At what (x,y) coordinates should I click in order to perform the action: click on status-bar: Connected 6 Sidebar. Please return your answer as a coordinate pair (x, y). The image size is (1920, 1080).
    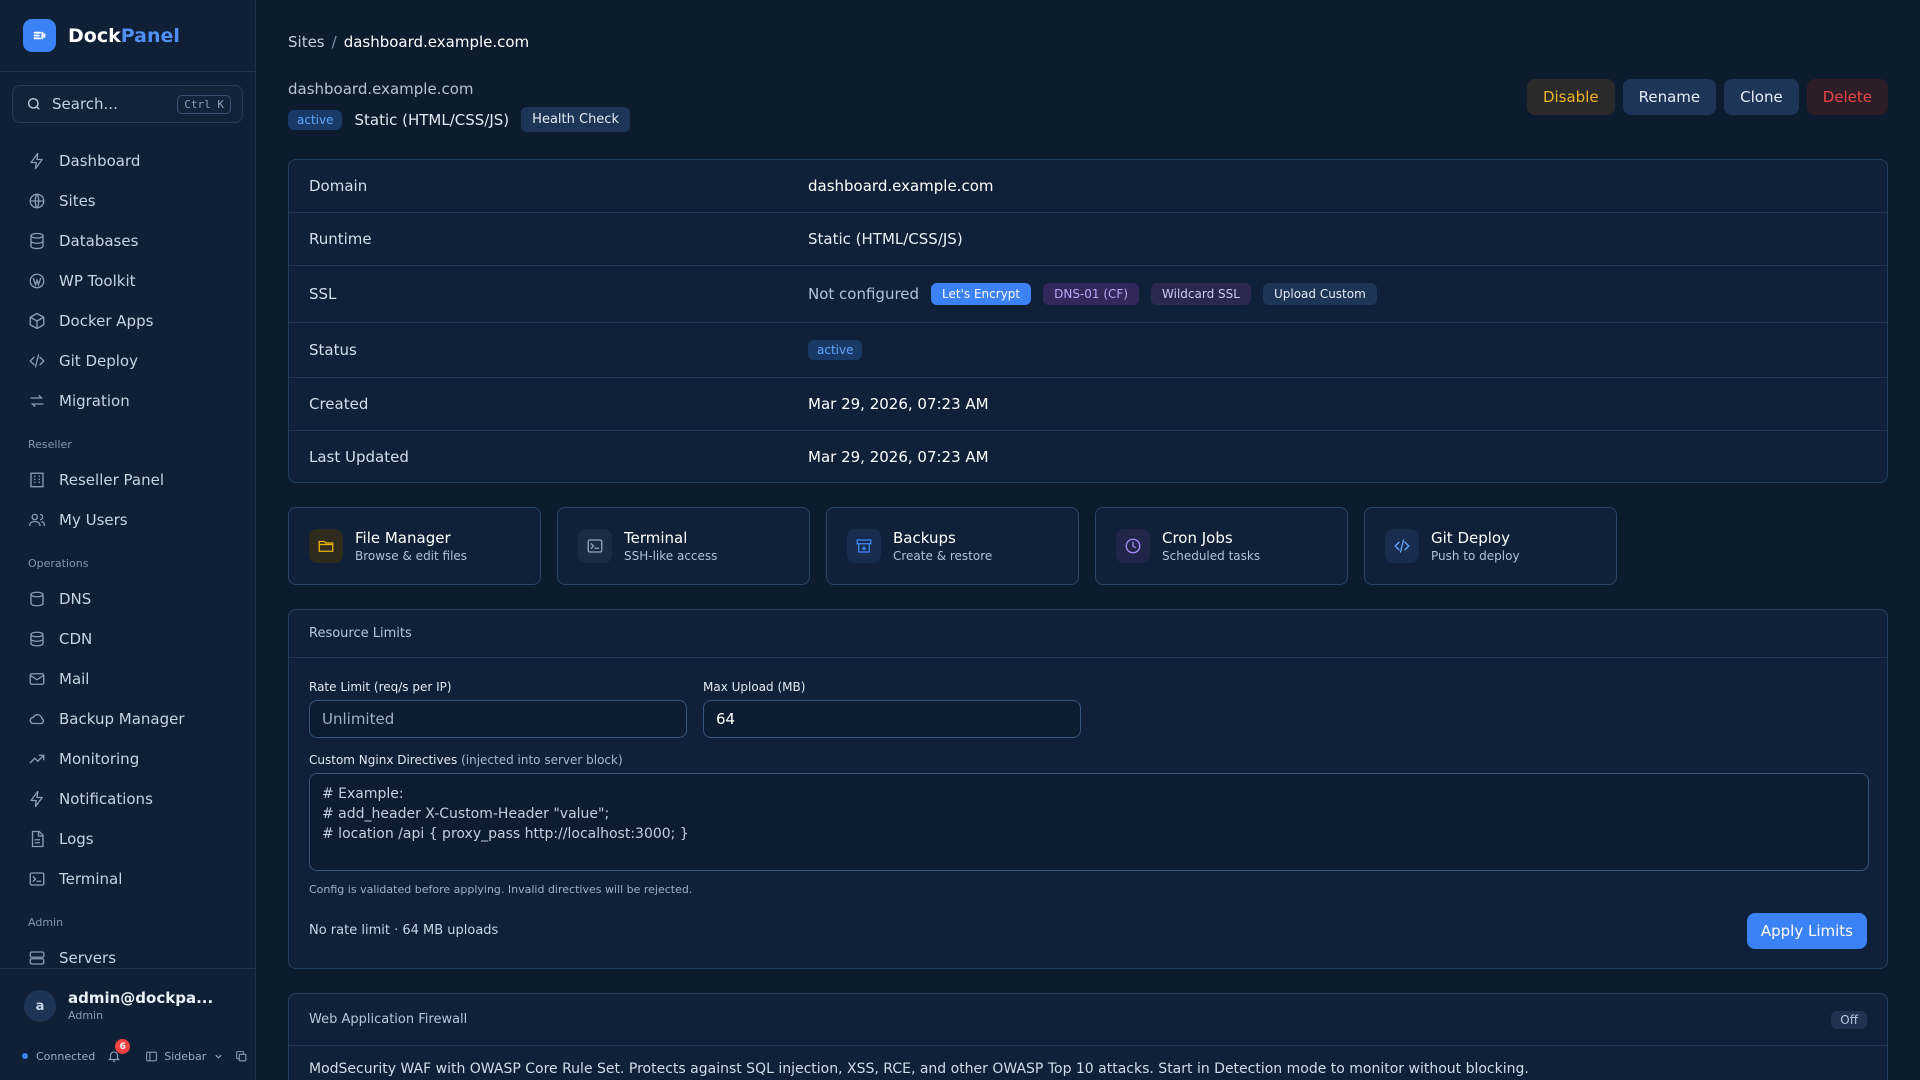
    Looking at the image, I should click on (135, 1052).